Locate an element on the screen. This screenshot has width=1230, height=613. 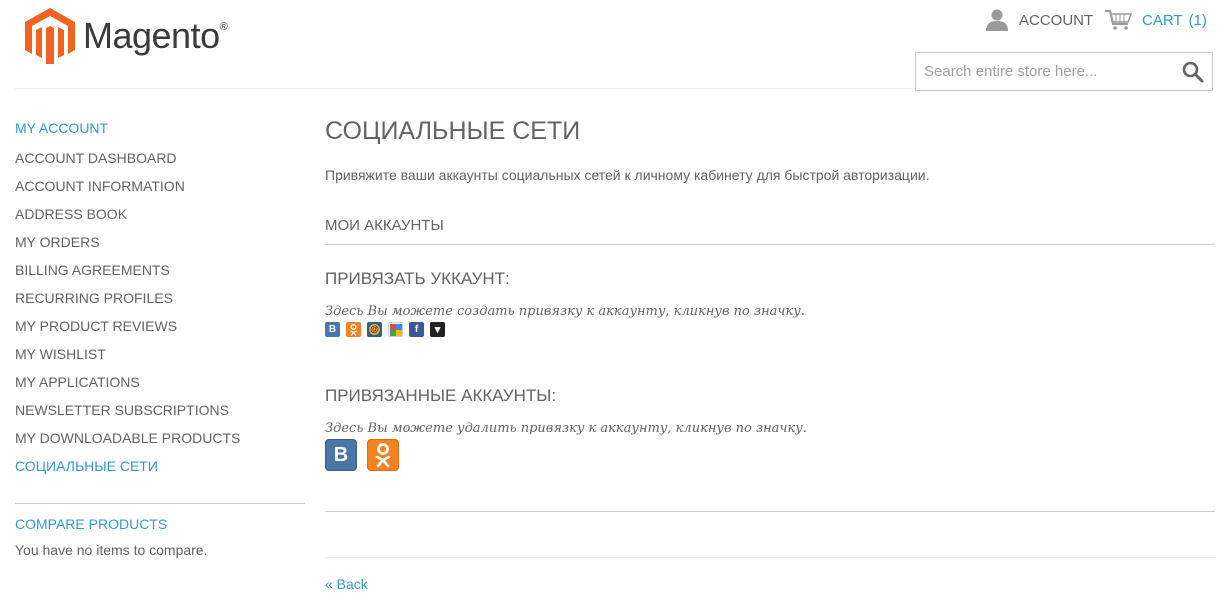
sidebar-item-my-wishlist: MY WISHLIST is located at coordinates (127, 358).